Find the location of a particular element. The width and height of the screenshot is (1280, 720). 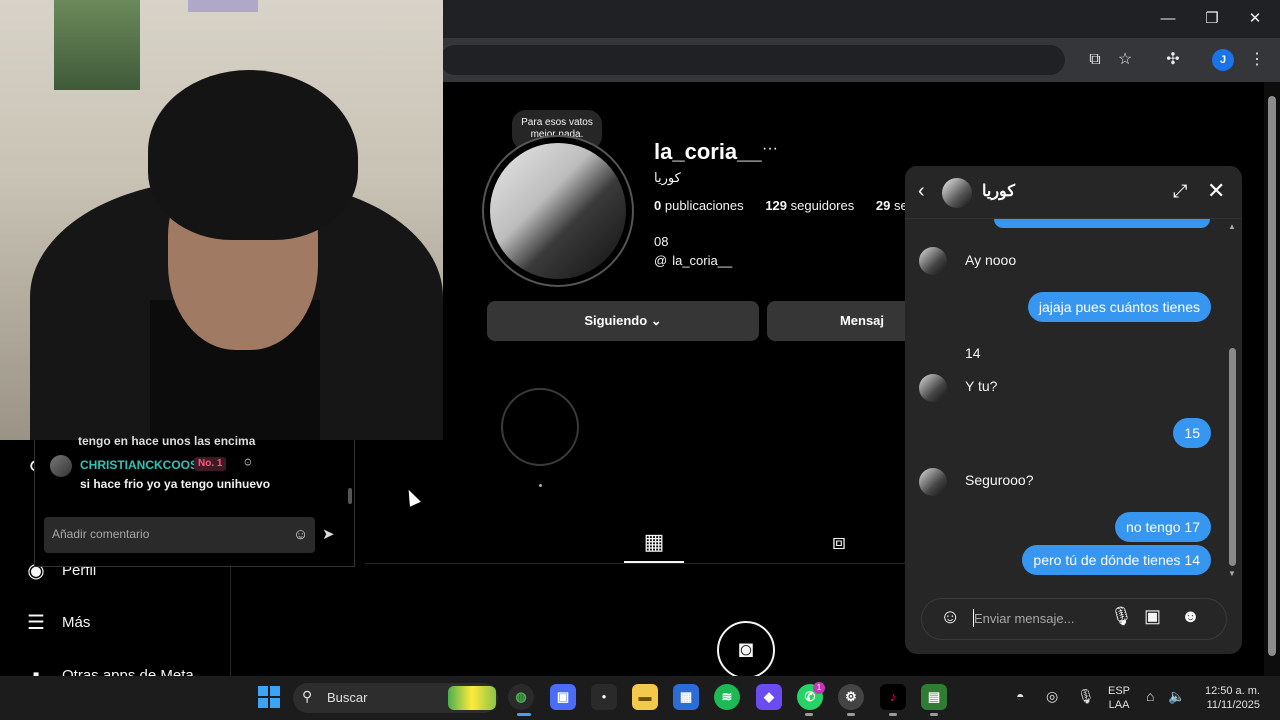

page-scroll-thumb is located at coordinates (1272, 376).